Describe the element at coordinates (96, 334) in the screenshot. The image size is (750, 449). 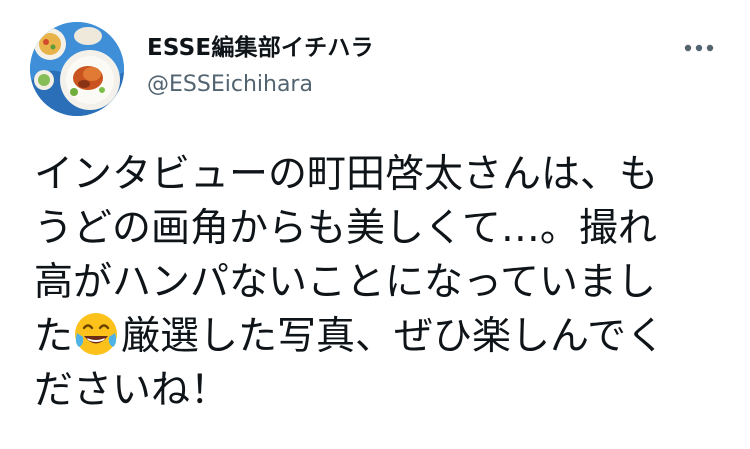
I see `face-with-tears-of-joy-emoji-icon` at that location.